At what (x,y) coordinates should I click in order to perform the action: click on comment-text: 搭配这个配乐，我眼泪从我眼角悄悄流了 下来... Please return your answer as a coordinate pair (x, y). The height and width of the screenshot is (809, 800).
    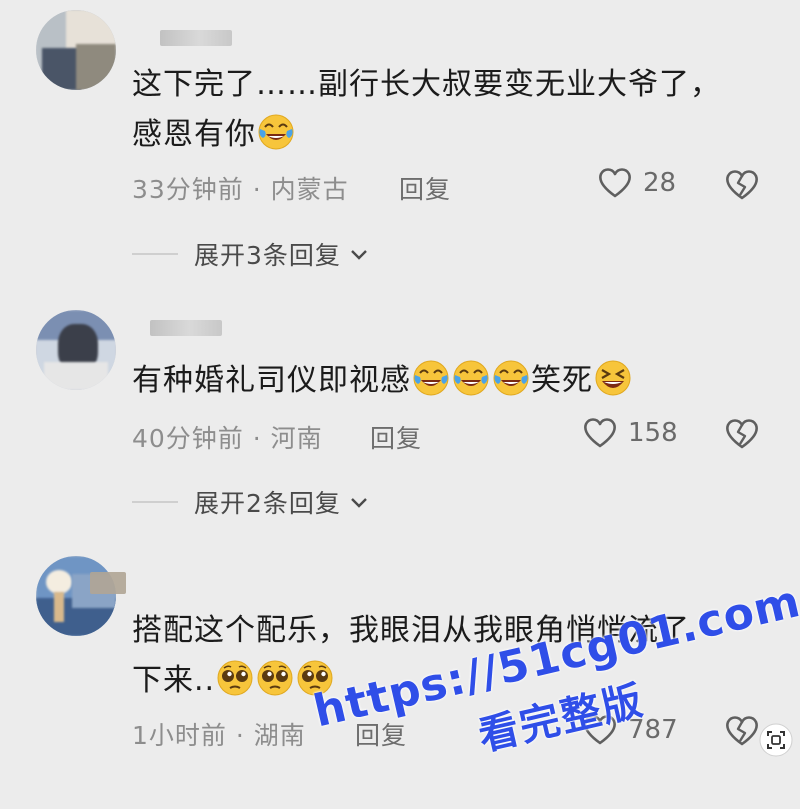
    Looking at the image, I should click on (411, 655).